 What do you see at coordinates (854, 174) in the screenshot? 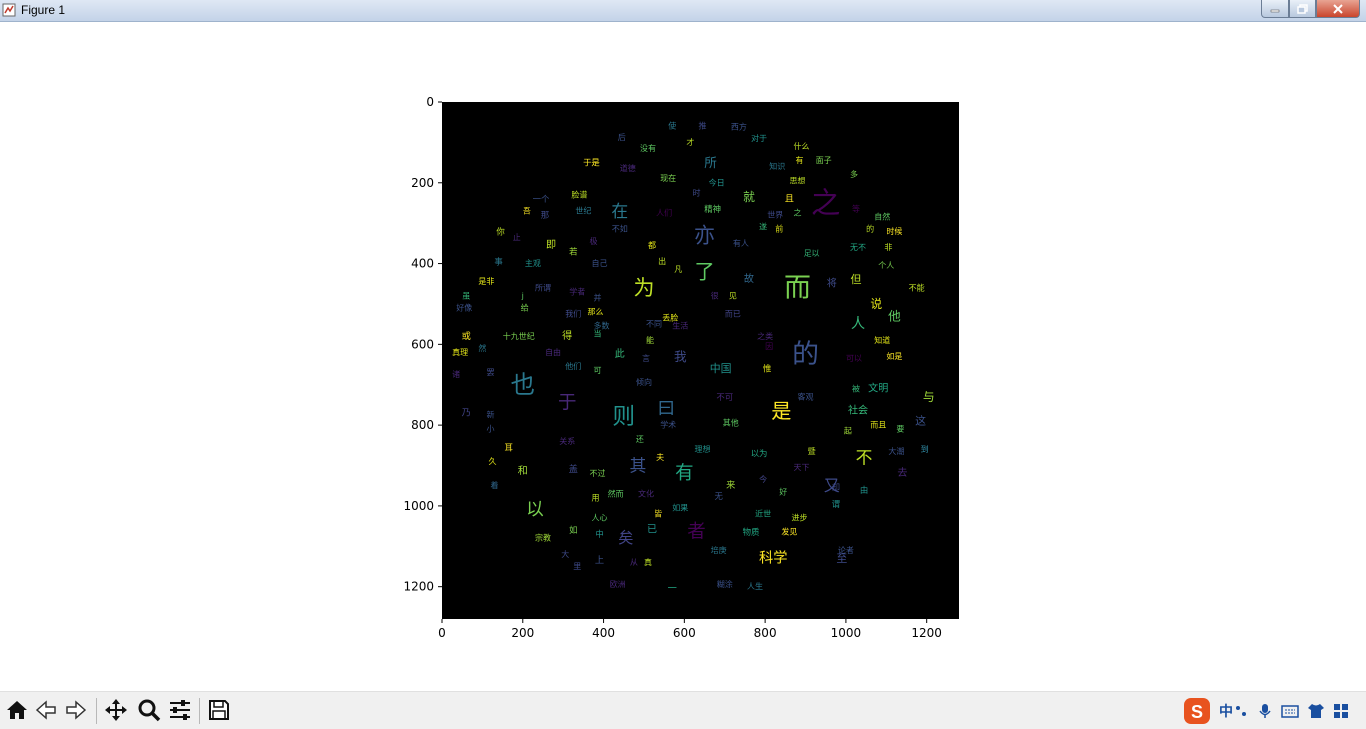
I see `word-93: 多` at bounding box center [854, 174].